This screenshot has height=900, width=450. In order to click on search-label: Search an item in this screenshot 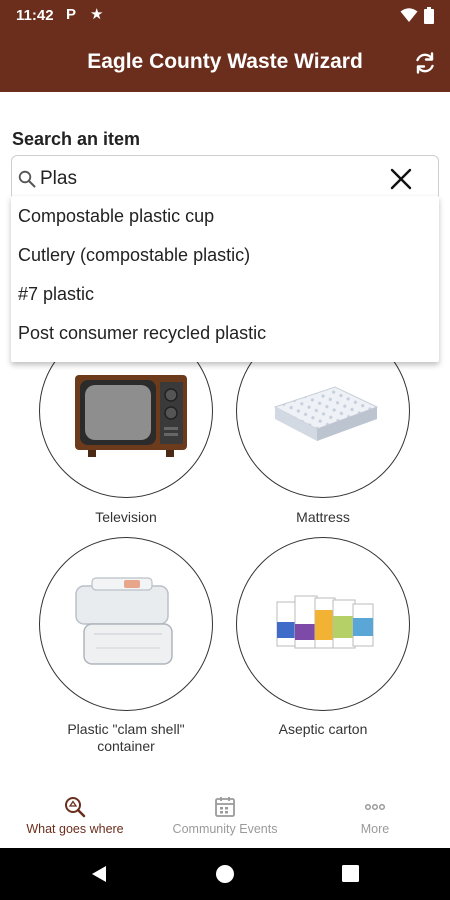, I will do `click(76, 139)`.